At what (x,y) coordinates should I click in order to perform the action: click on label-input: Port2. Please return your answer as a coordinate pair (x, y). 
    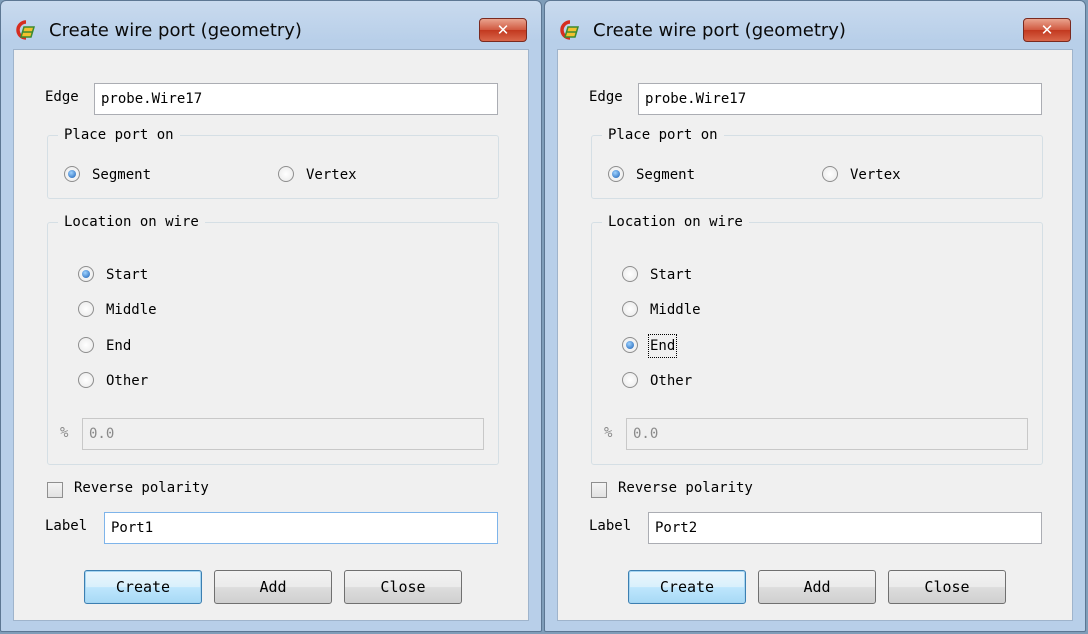
    Looking at the image, I should click on (845, 528).